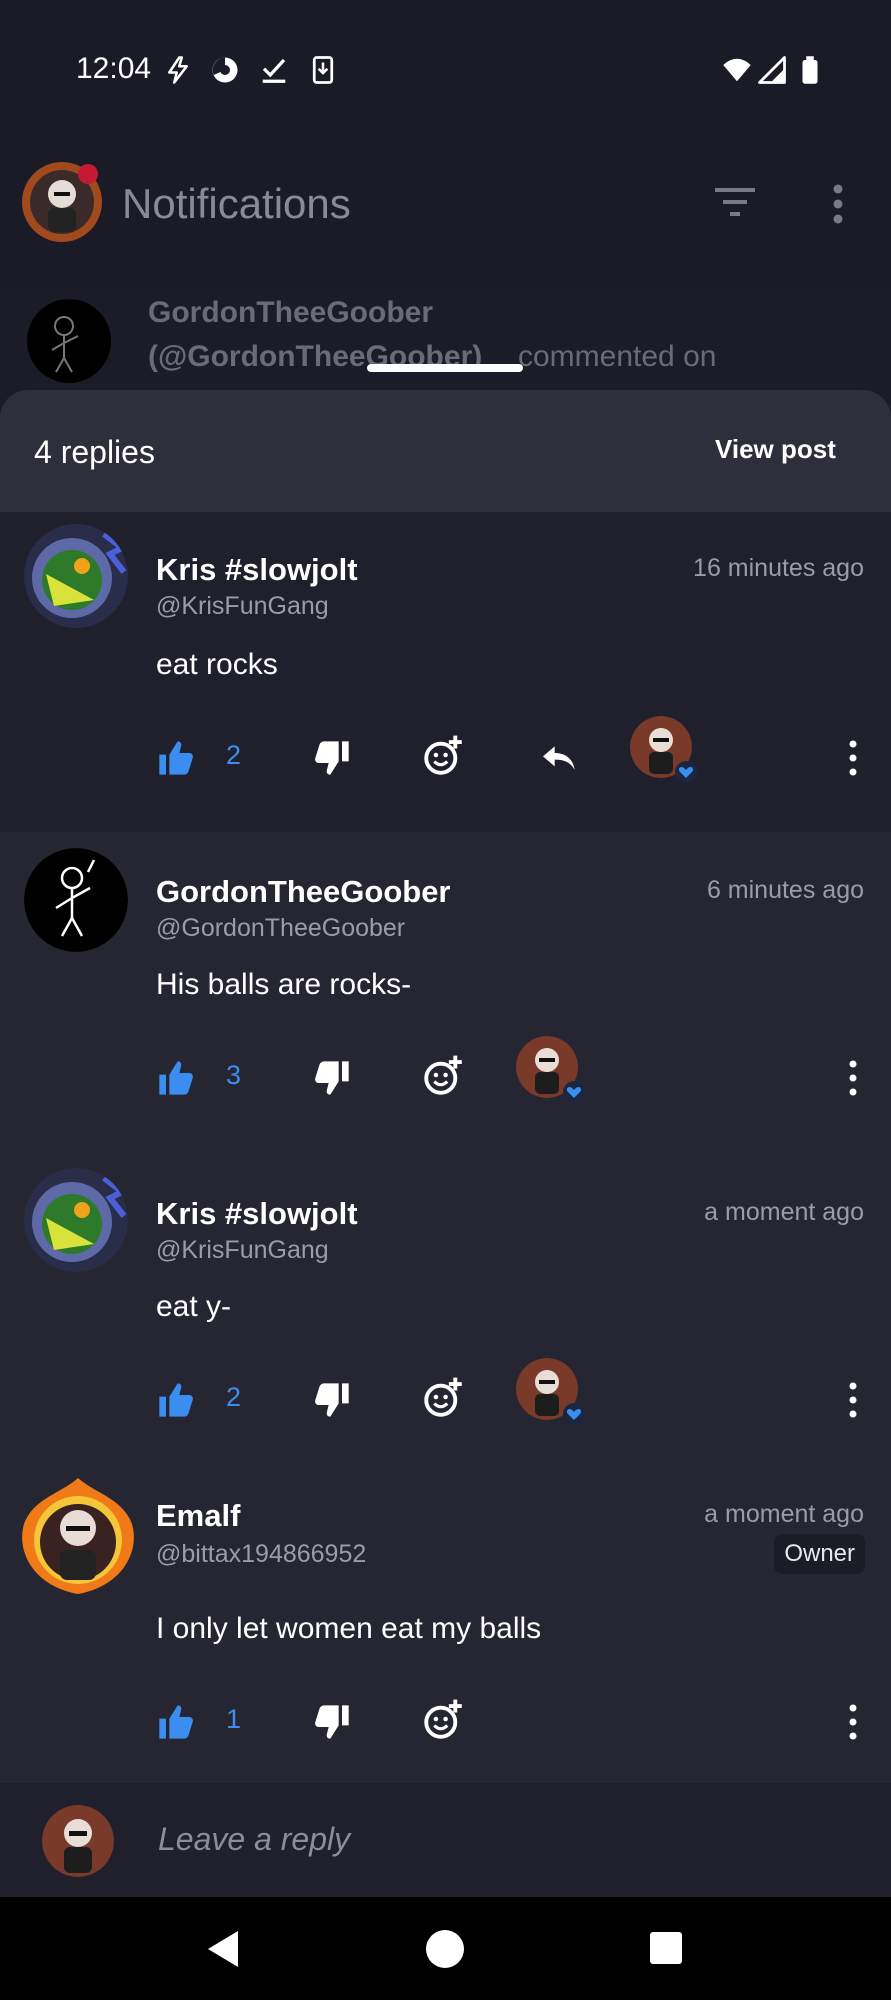  Describe the element at coordinates (290, 313) in the screenshot. I see `notification-author: GordonTheeGoober` at that location.